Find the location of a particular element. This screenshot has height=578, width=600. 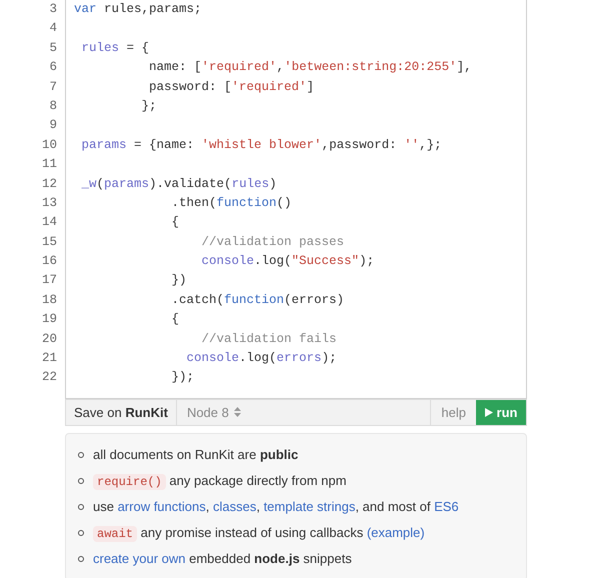

line-number: 11 is located at coordinates (49, 165).